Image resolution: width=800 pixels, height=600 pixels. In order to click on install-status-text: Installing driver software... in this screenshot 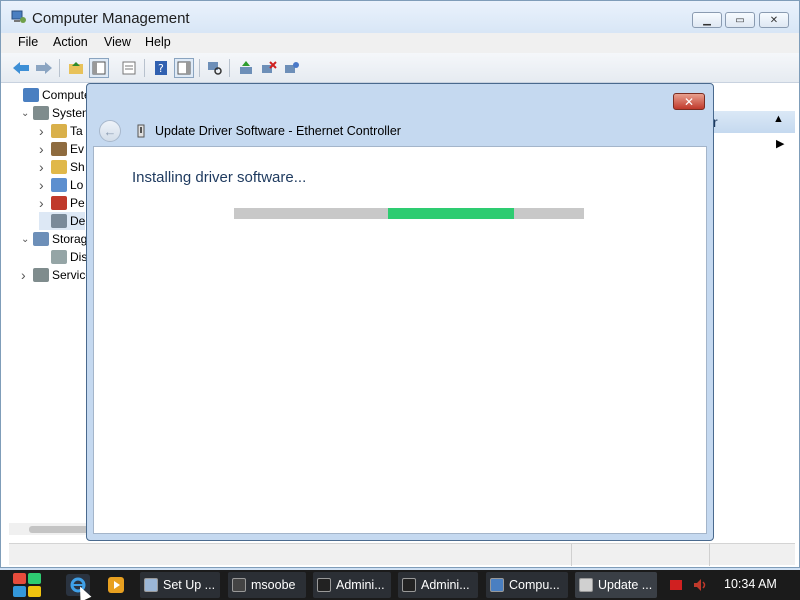, I will do `click(219, 177)`.